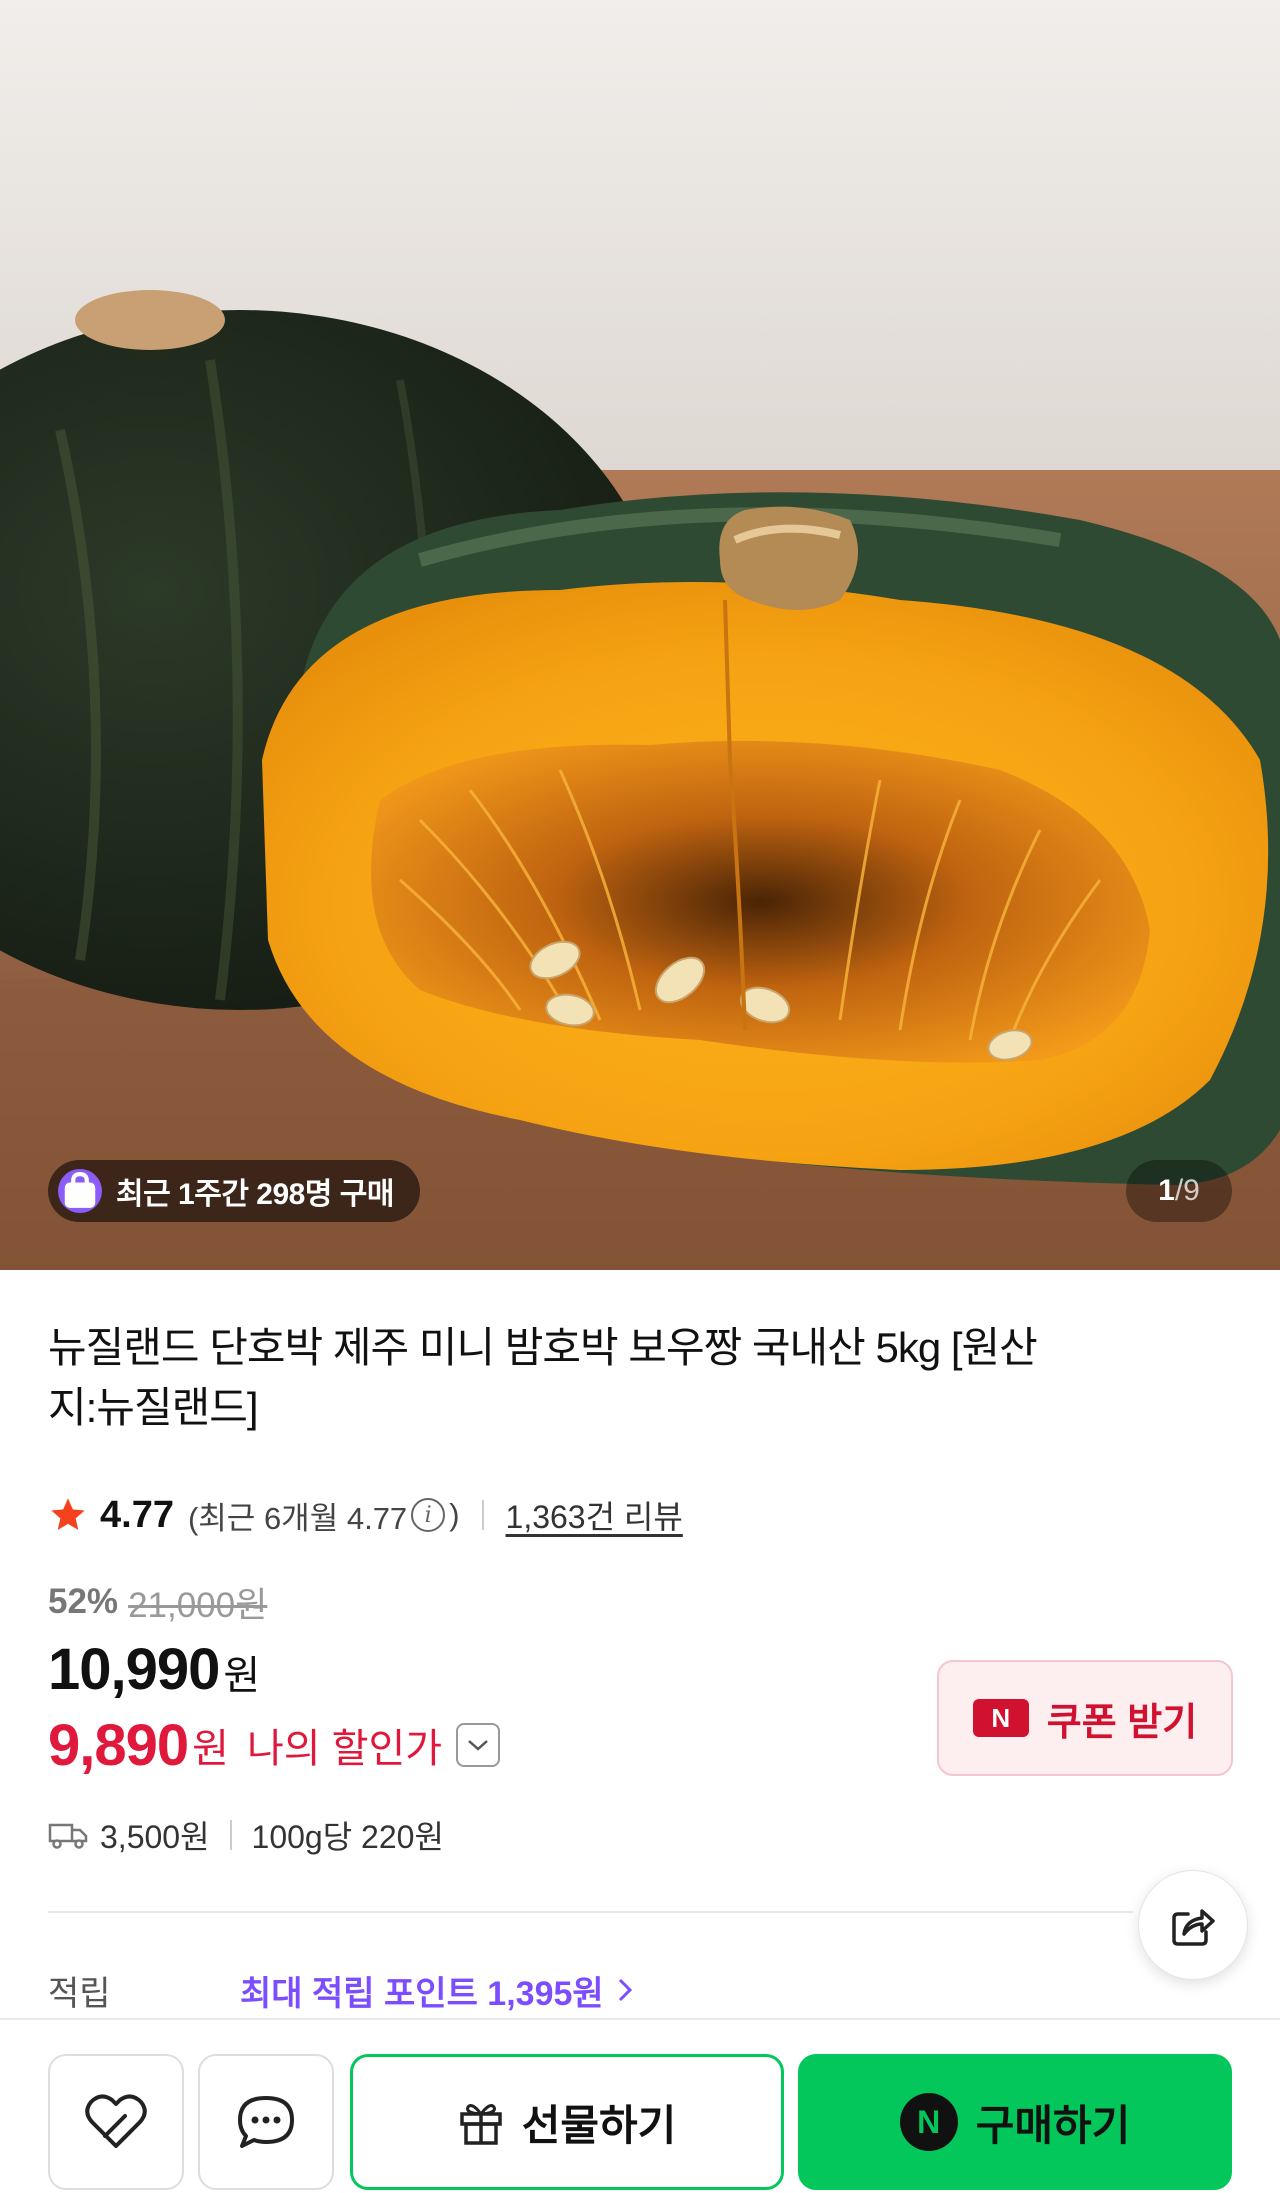 This screenshot has width=1280, height=2193. Describe the element at coordinates (198, 1605) in the screenshot. I see `original-price: 21,000원` at that location.